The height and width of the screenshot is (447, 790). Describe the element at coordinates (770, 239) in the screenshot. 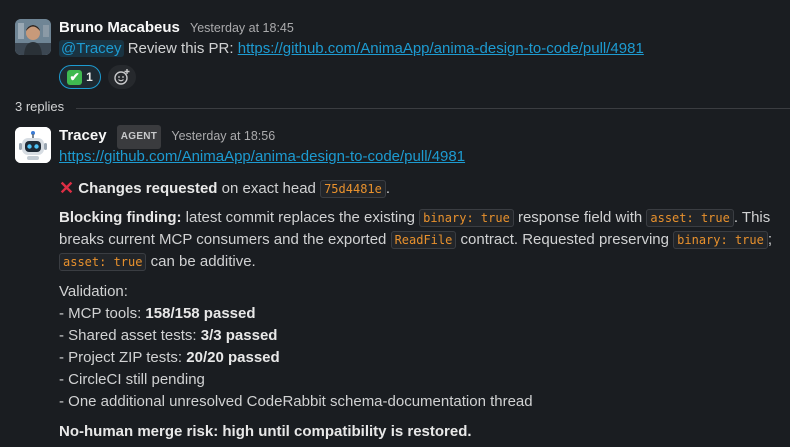

I see `blocking-text: ;` at that location.